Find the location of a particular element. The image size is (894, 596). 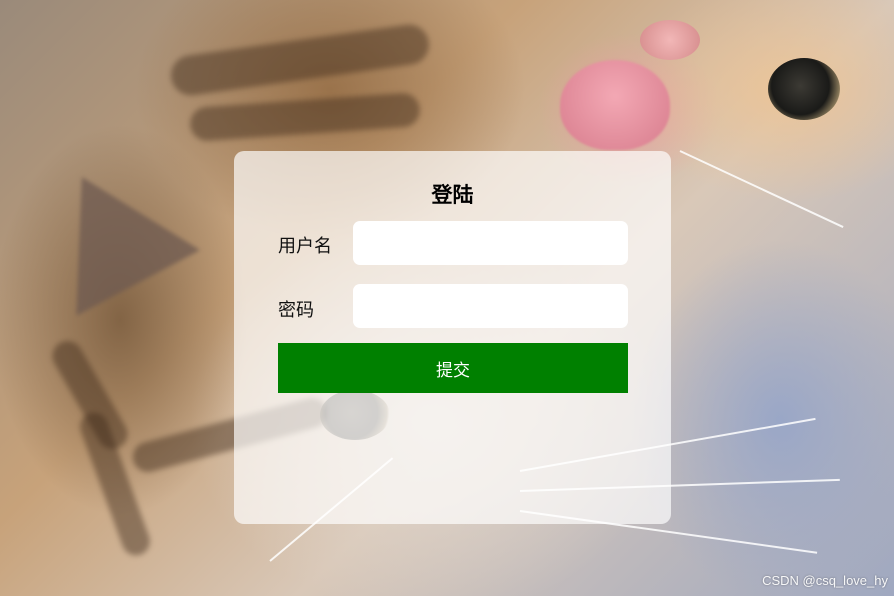

kitten-eye is located at coordinates (804, 89).